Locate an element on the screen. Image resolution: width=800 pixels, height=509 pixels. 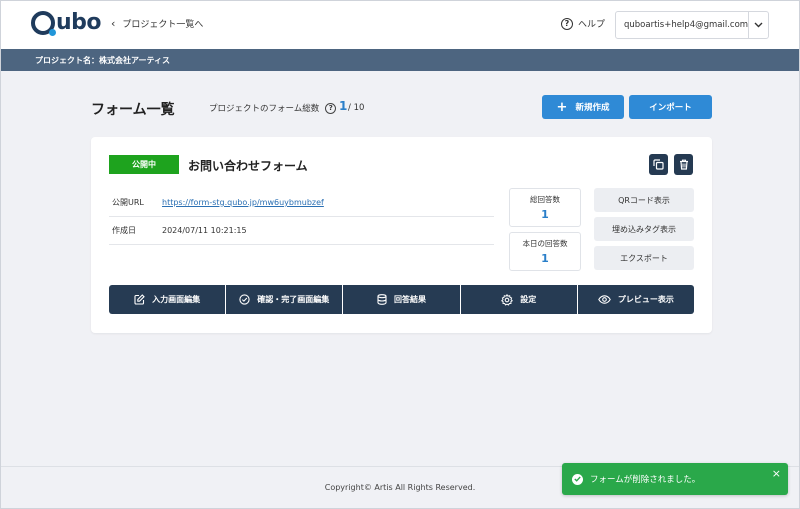
chevron-down-icon is located at coordinates (758, 25).